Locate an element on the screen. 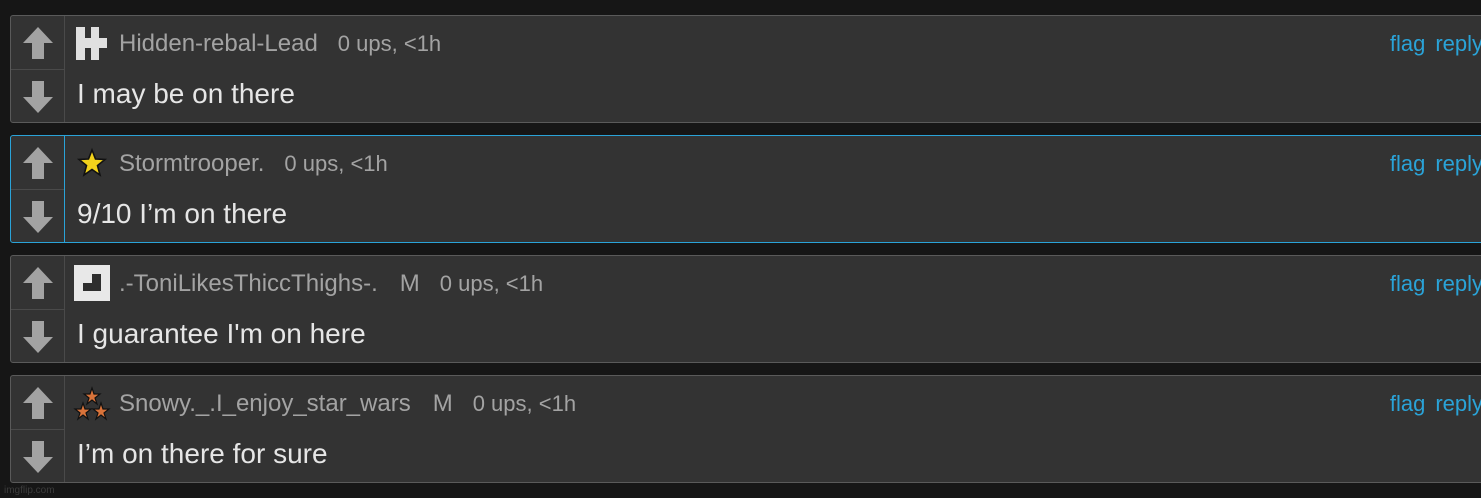  comment-header: .-ToniLikesThiccThighs-. M 0 ups, <1h is located at coordinates (331, 284).